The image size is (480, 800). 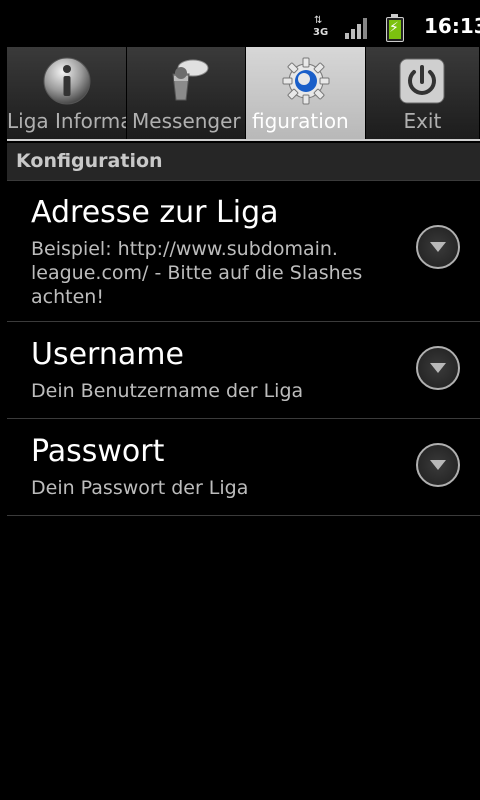 I want to click on tab-label: Messenger, so click(x=186, y=121).